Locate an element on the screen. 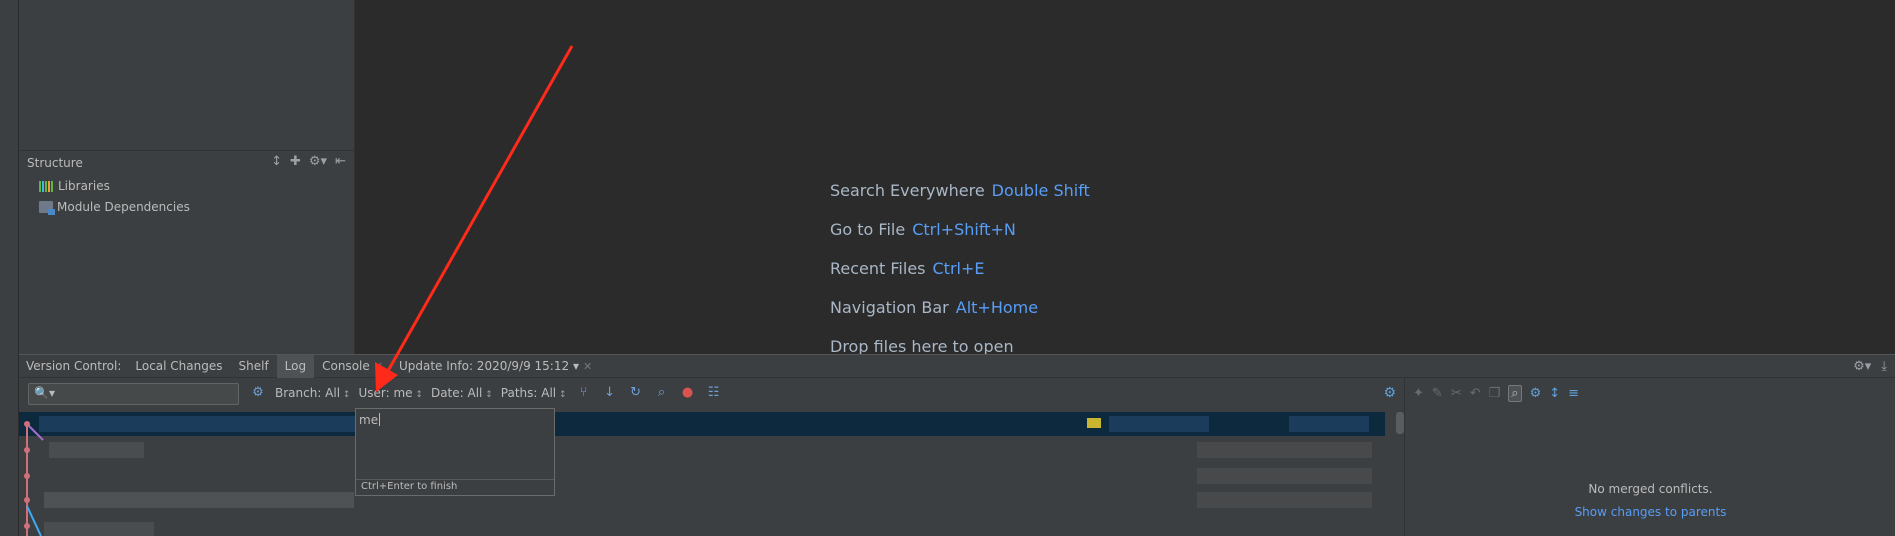 The height and width of the screenshot is (536, 1895). hint-navigation-bar: Navigation Bar Alt+Home is located at coordinates (934, 307).